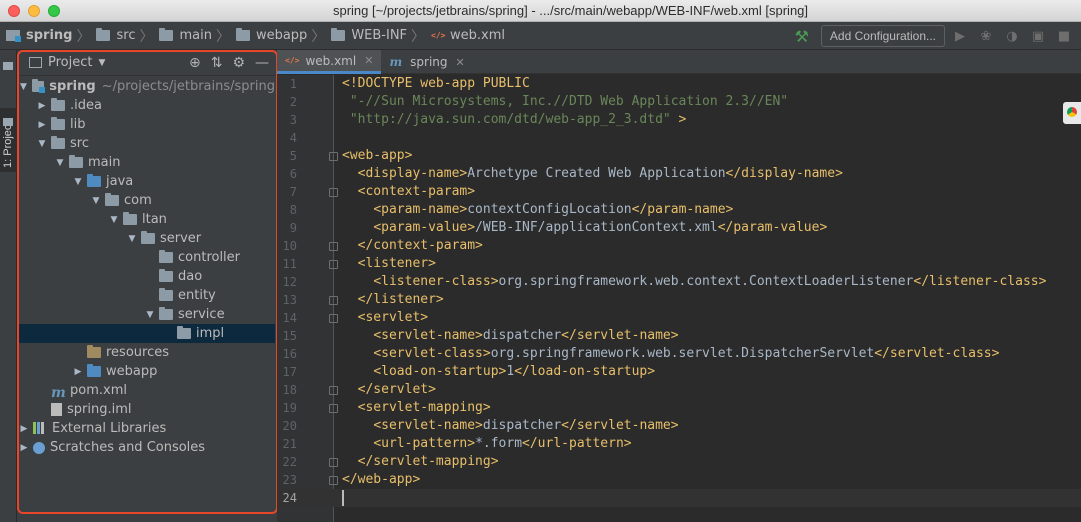  I want to click on browser-preview-icon, so click(1072, 113).